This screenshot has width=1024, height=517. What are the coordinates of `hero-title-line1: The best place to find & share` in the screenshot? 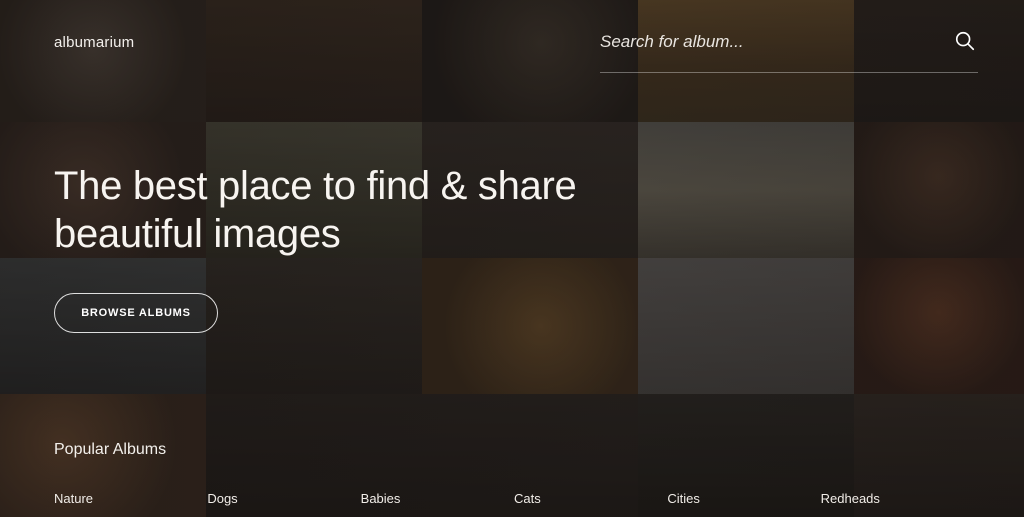 It's located at (315, 186).